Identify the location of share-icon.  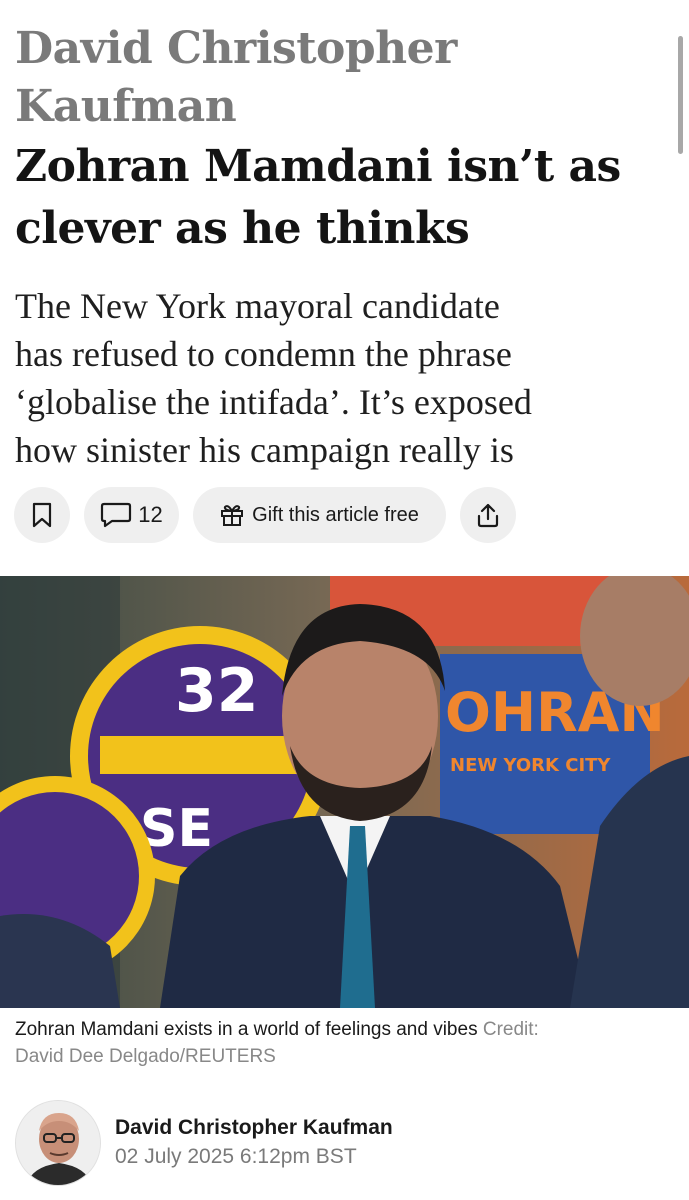
(488, 515).